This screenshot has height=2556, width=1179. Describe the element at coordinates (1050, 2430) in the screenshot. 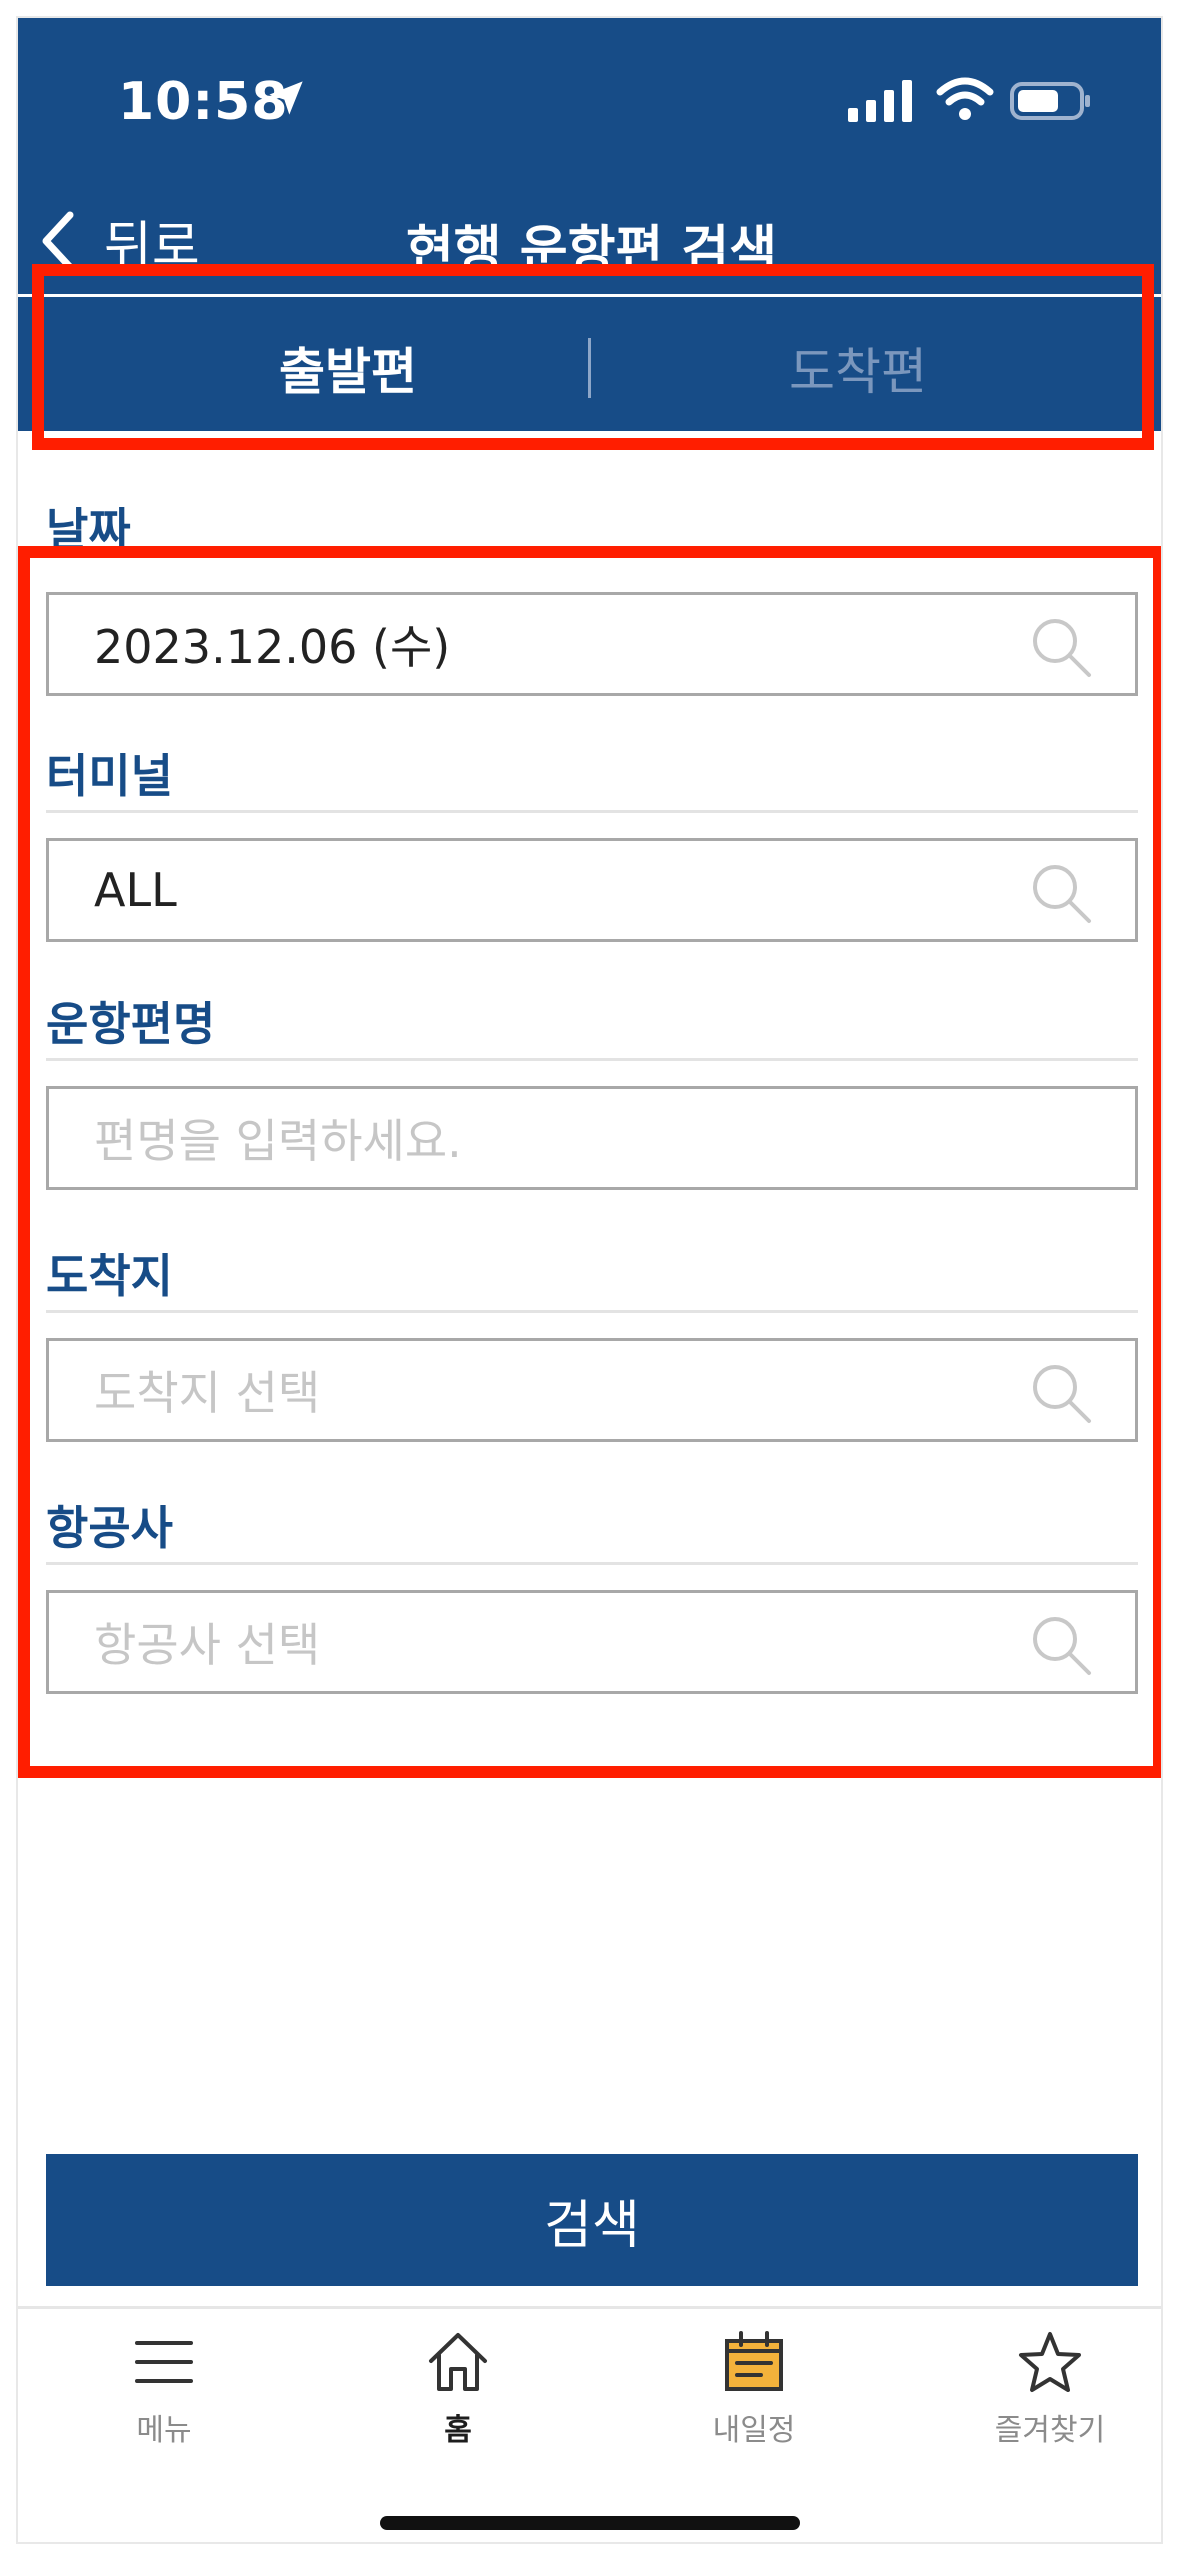

I see `nav-label-favorites: 즐겨찾기` at that location.